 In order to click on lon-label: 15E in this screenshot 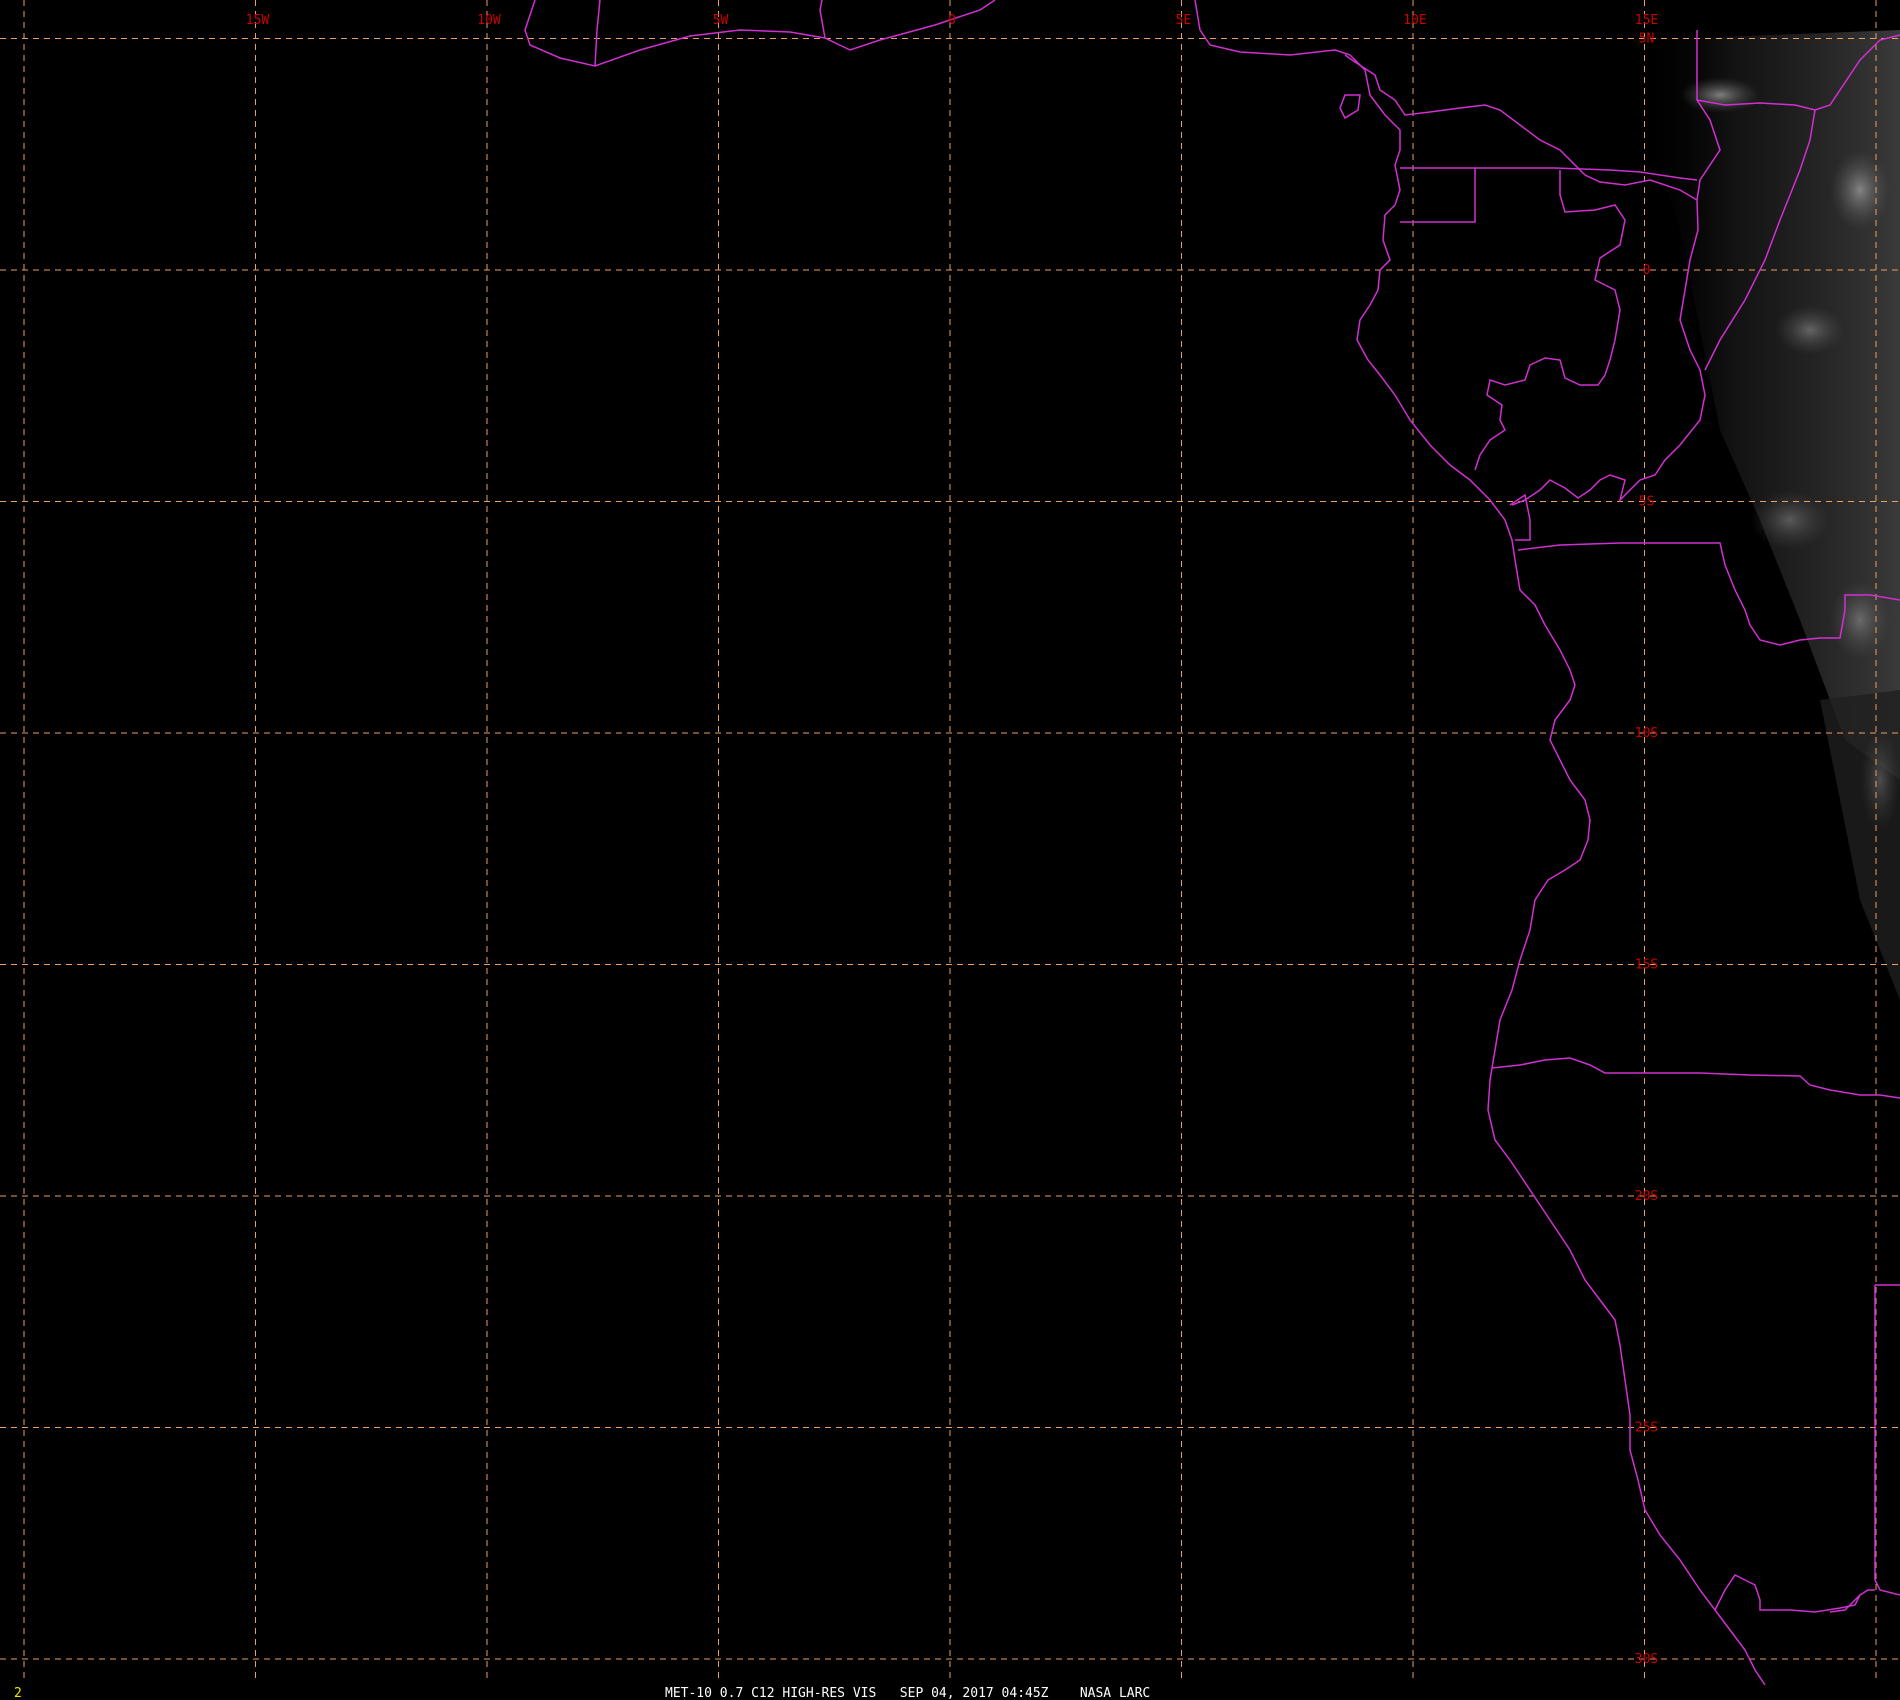, I will do `click(1646, 20)`.